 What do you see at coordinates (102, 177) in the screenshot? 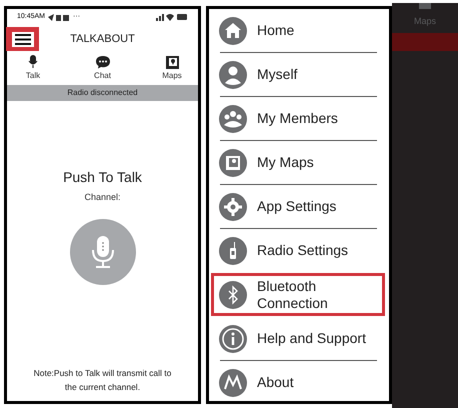
I see `heading: Push To Talk` at bounding box center [102, 177].